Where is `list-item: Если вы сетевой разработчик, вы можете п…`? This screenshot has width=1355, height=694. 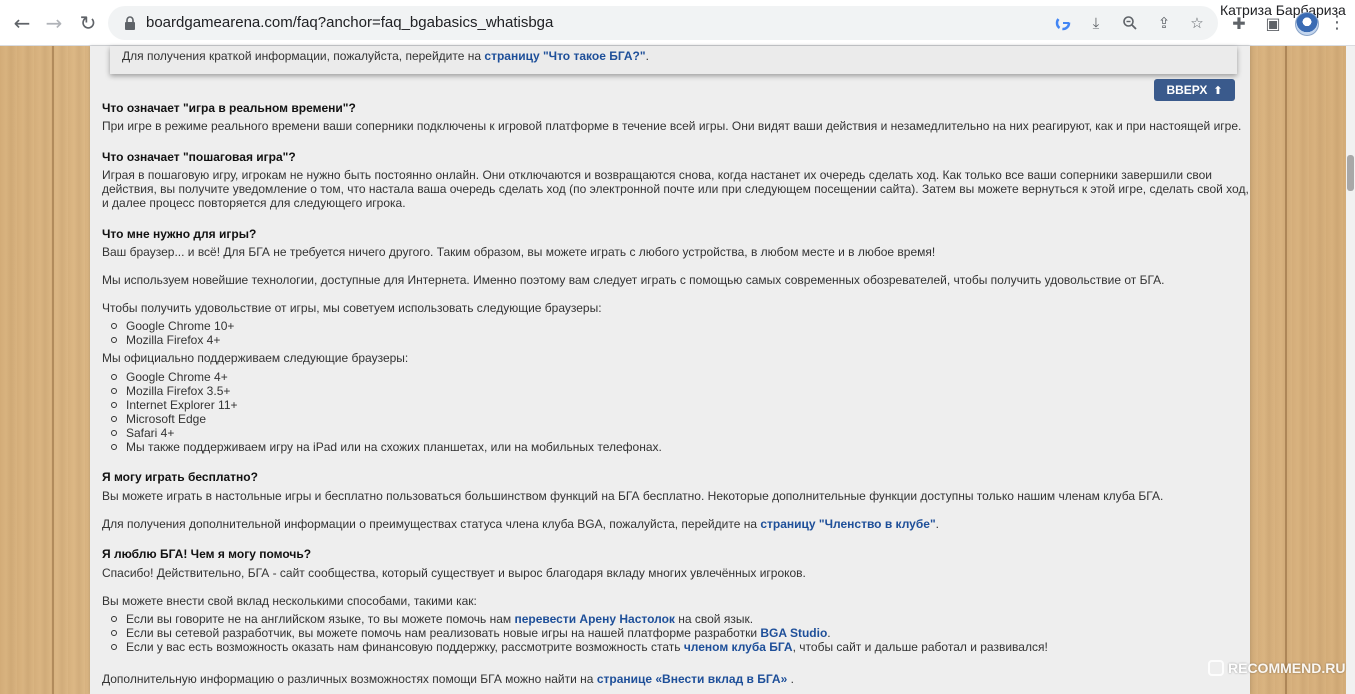 list-item: Если вы сетевой разработчик, вы можете п… is located at coordinates (578, 633).